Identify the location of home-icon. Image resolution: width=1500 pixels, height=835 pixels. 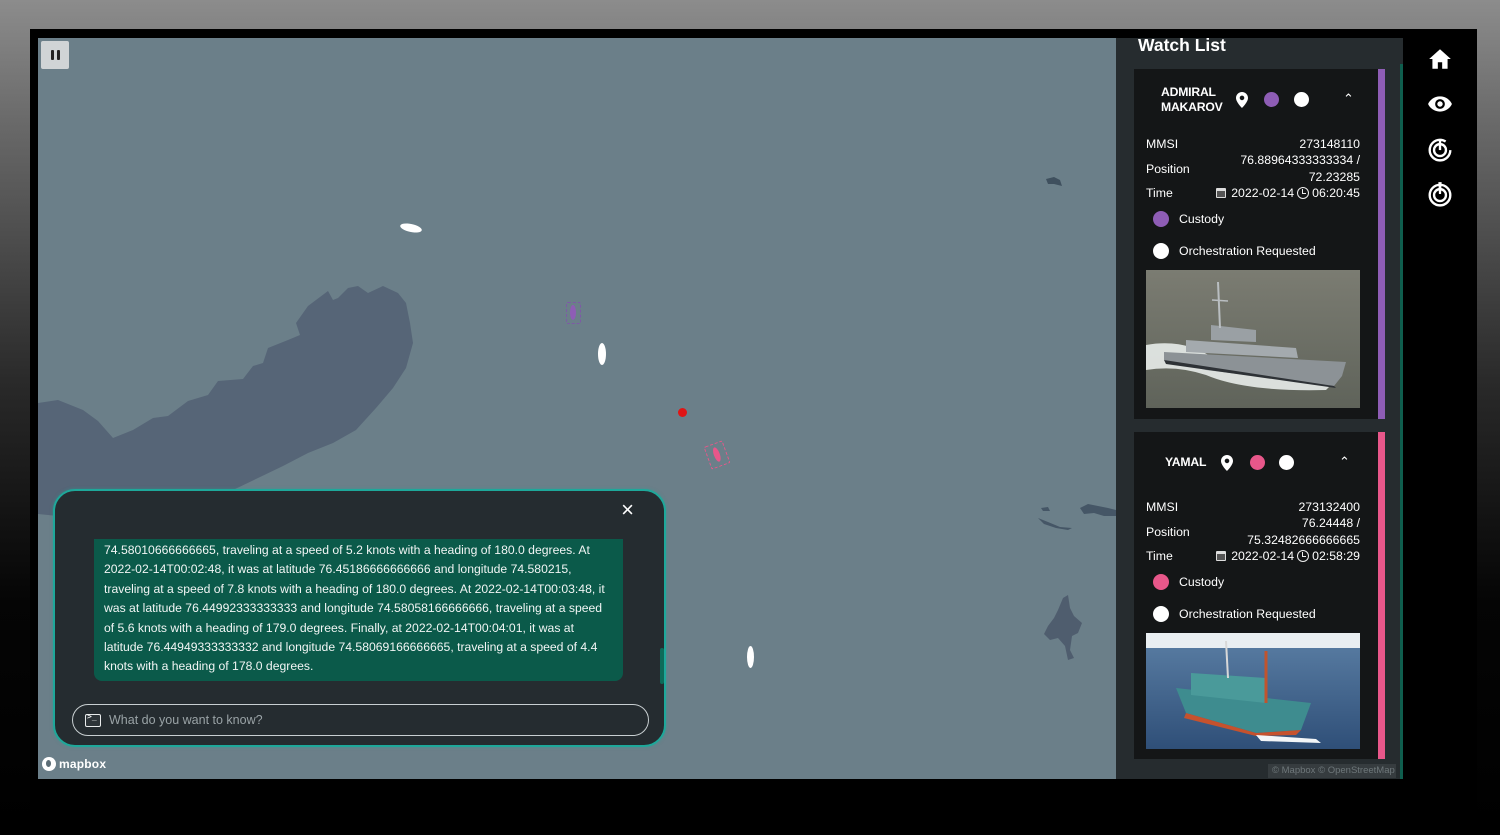
(1440, 59).